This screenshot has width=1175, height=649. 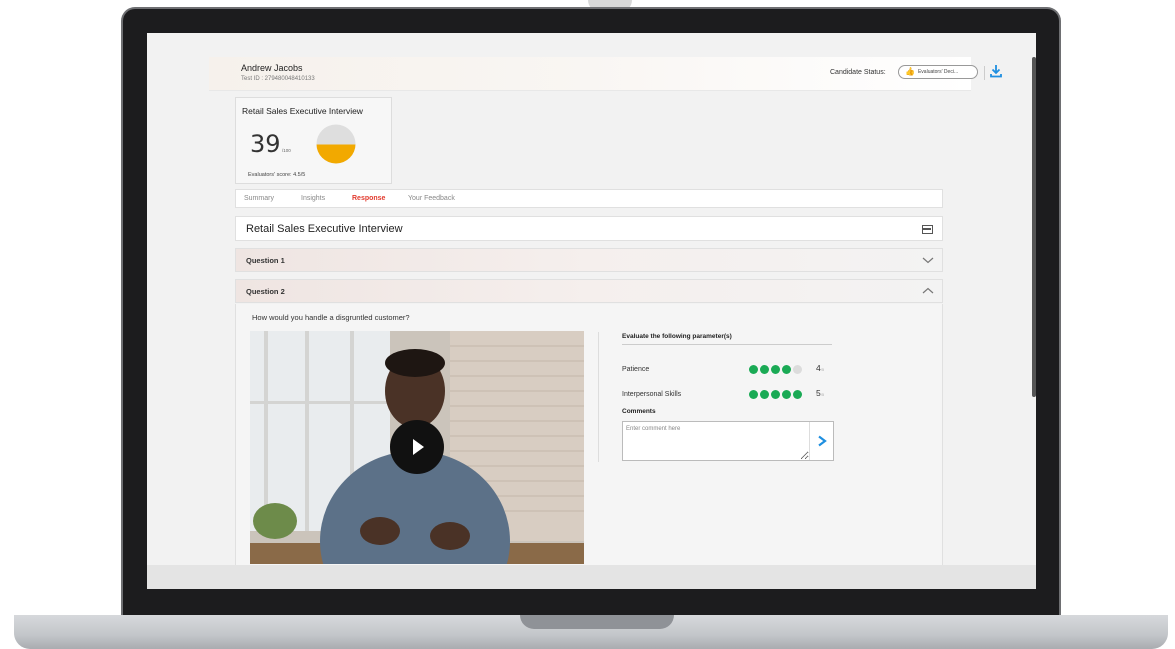 What do you see at coordinates (286, 150) in the screenshot?
I see `score-max: /100` at bounding box center [286, 150].